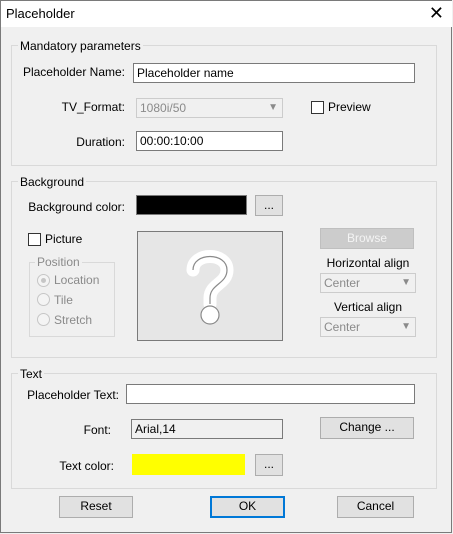  I want to click on text-color-label: Text color:, so click(86, 466).